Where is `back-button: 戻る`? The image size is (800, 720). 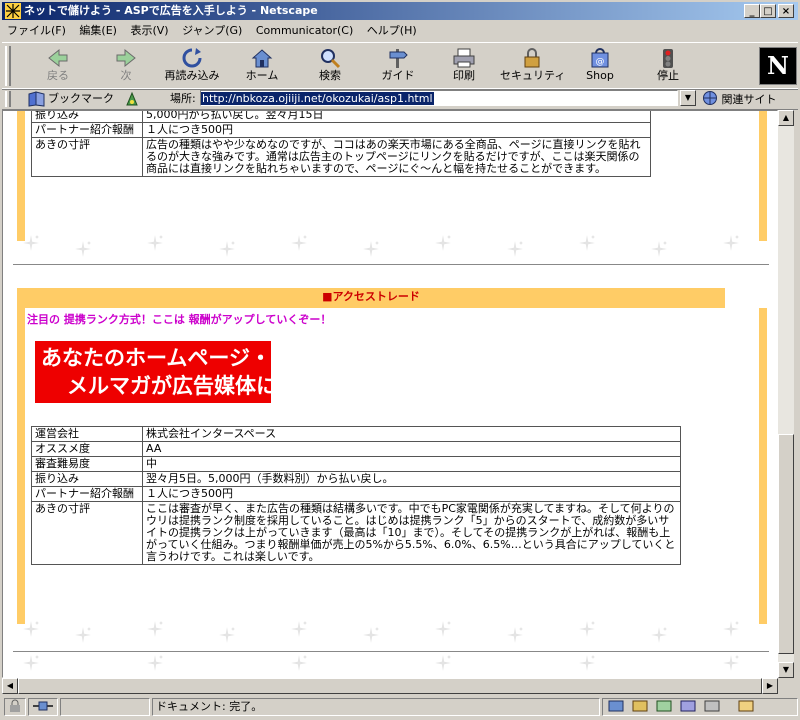 back-button: 戻る is located at coordinates (58, 66).